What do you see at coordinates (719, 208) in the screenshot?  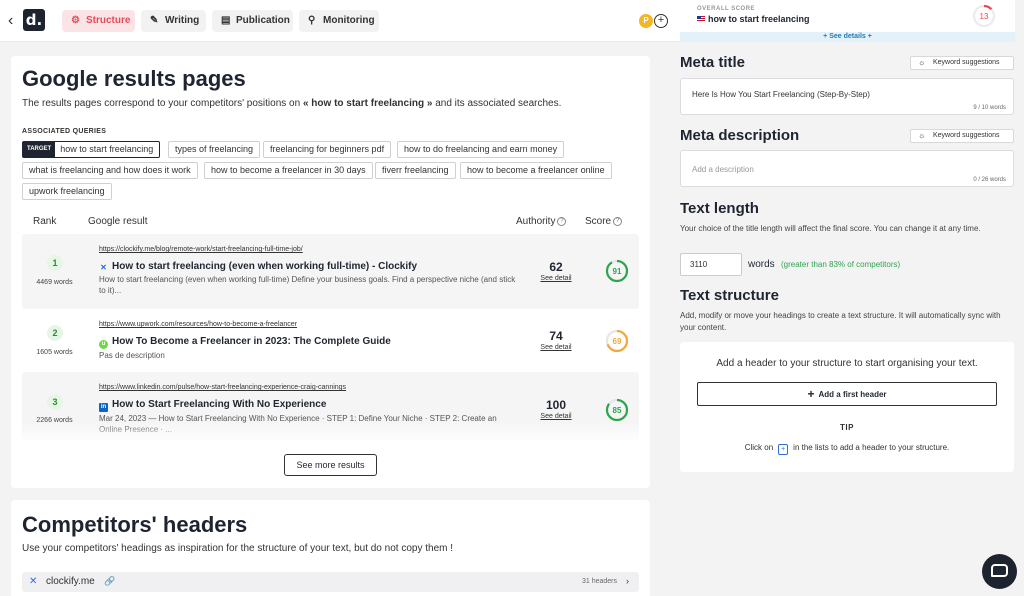 I see `text-length-heading: Text length` at bounding box center [719, 208].